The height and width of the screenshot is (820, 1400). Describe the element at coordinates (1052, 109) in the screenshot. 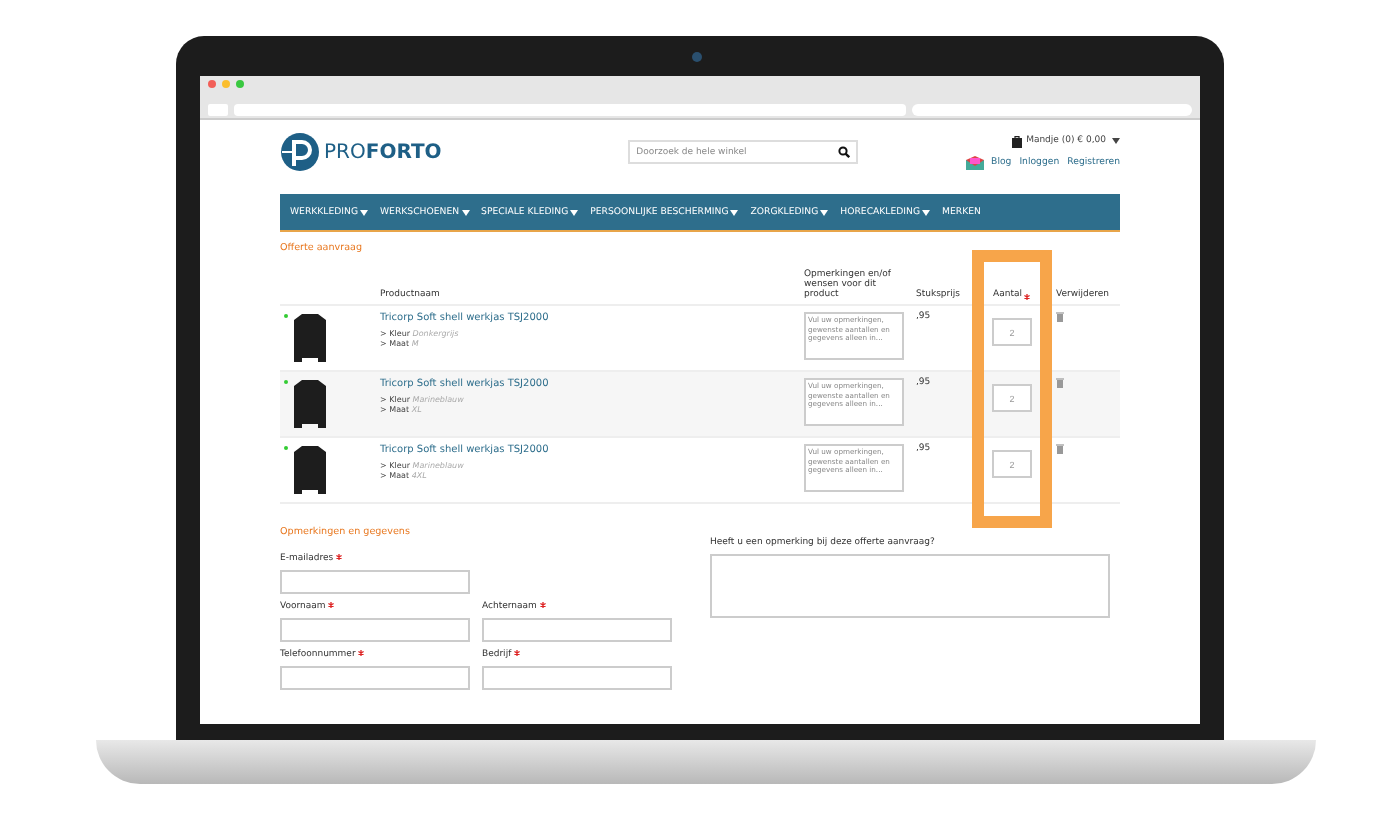

I see `browser-search-field` at that location.